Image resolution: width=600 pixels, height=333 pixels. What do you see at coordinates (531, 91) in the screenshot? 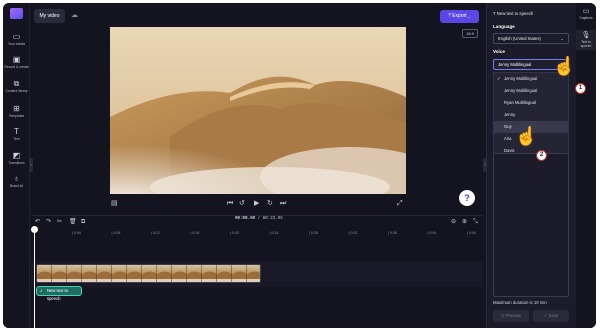
I see `voice-option: Jenny Multilingual` at bounding box center [531, 91].